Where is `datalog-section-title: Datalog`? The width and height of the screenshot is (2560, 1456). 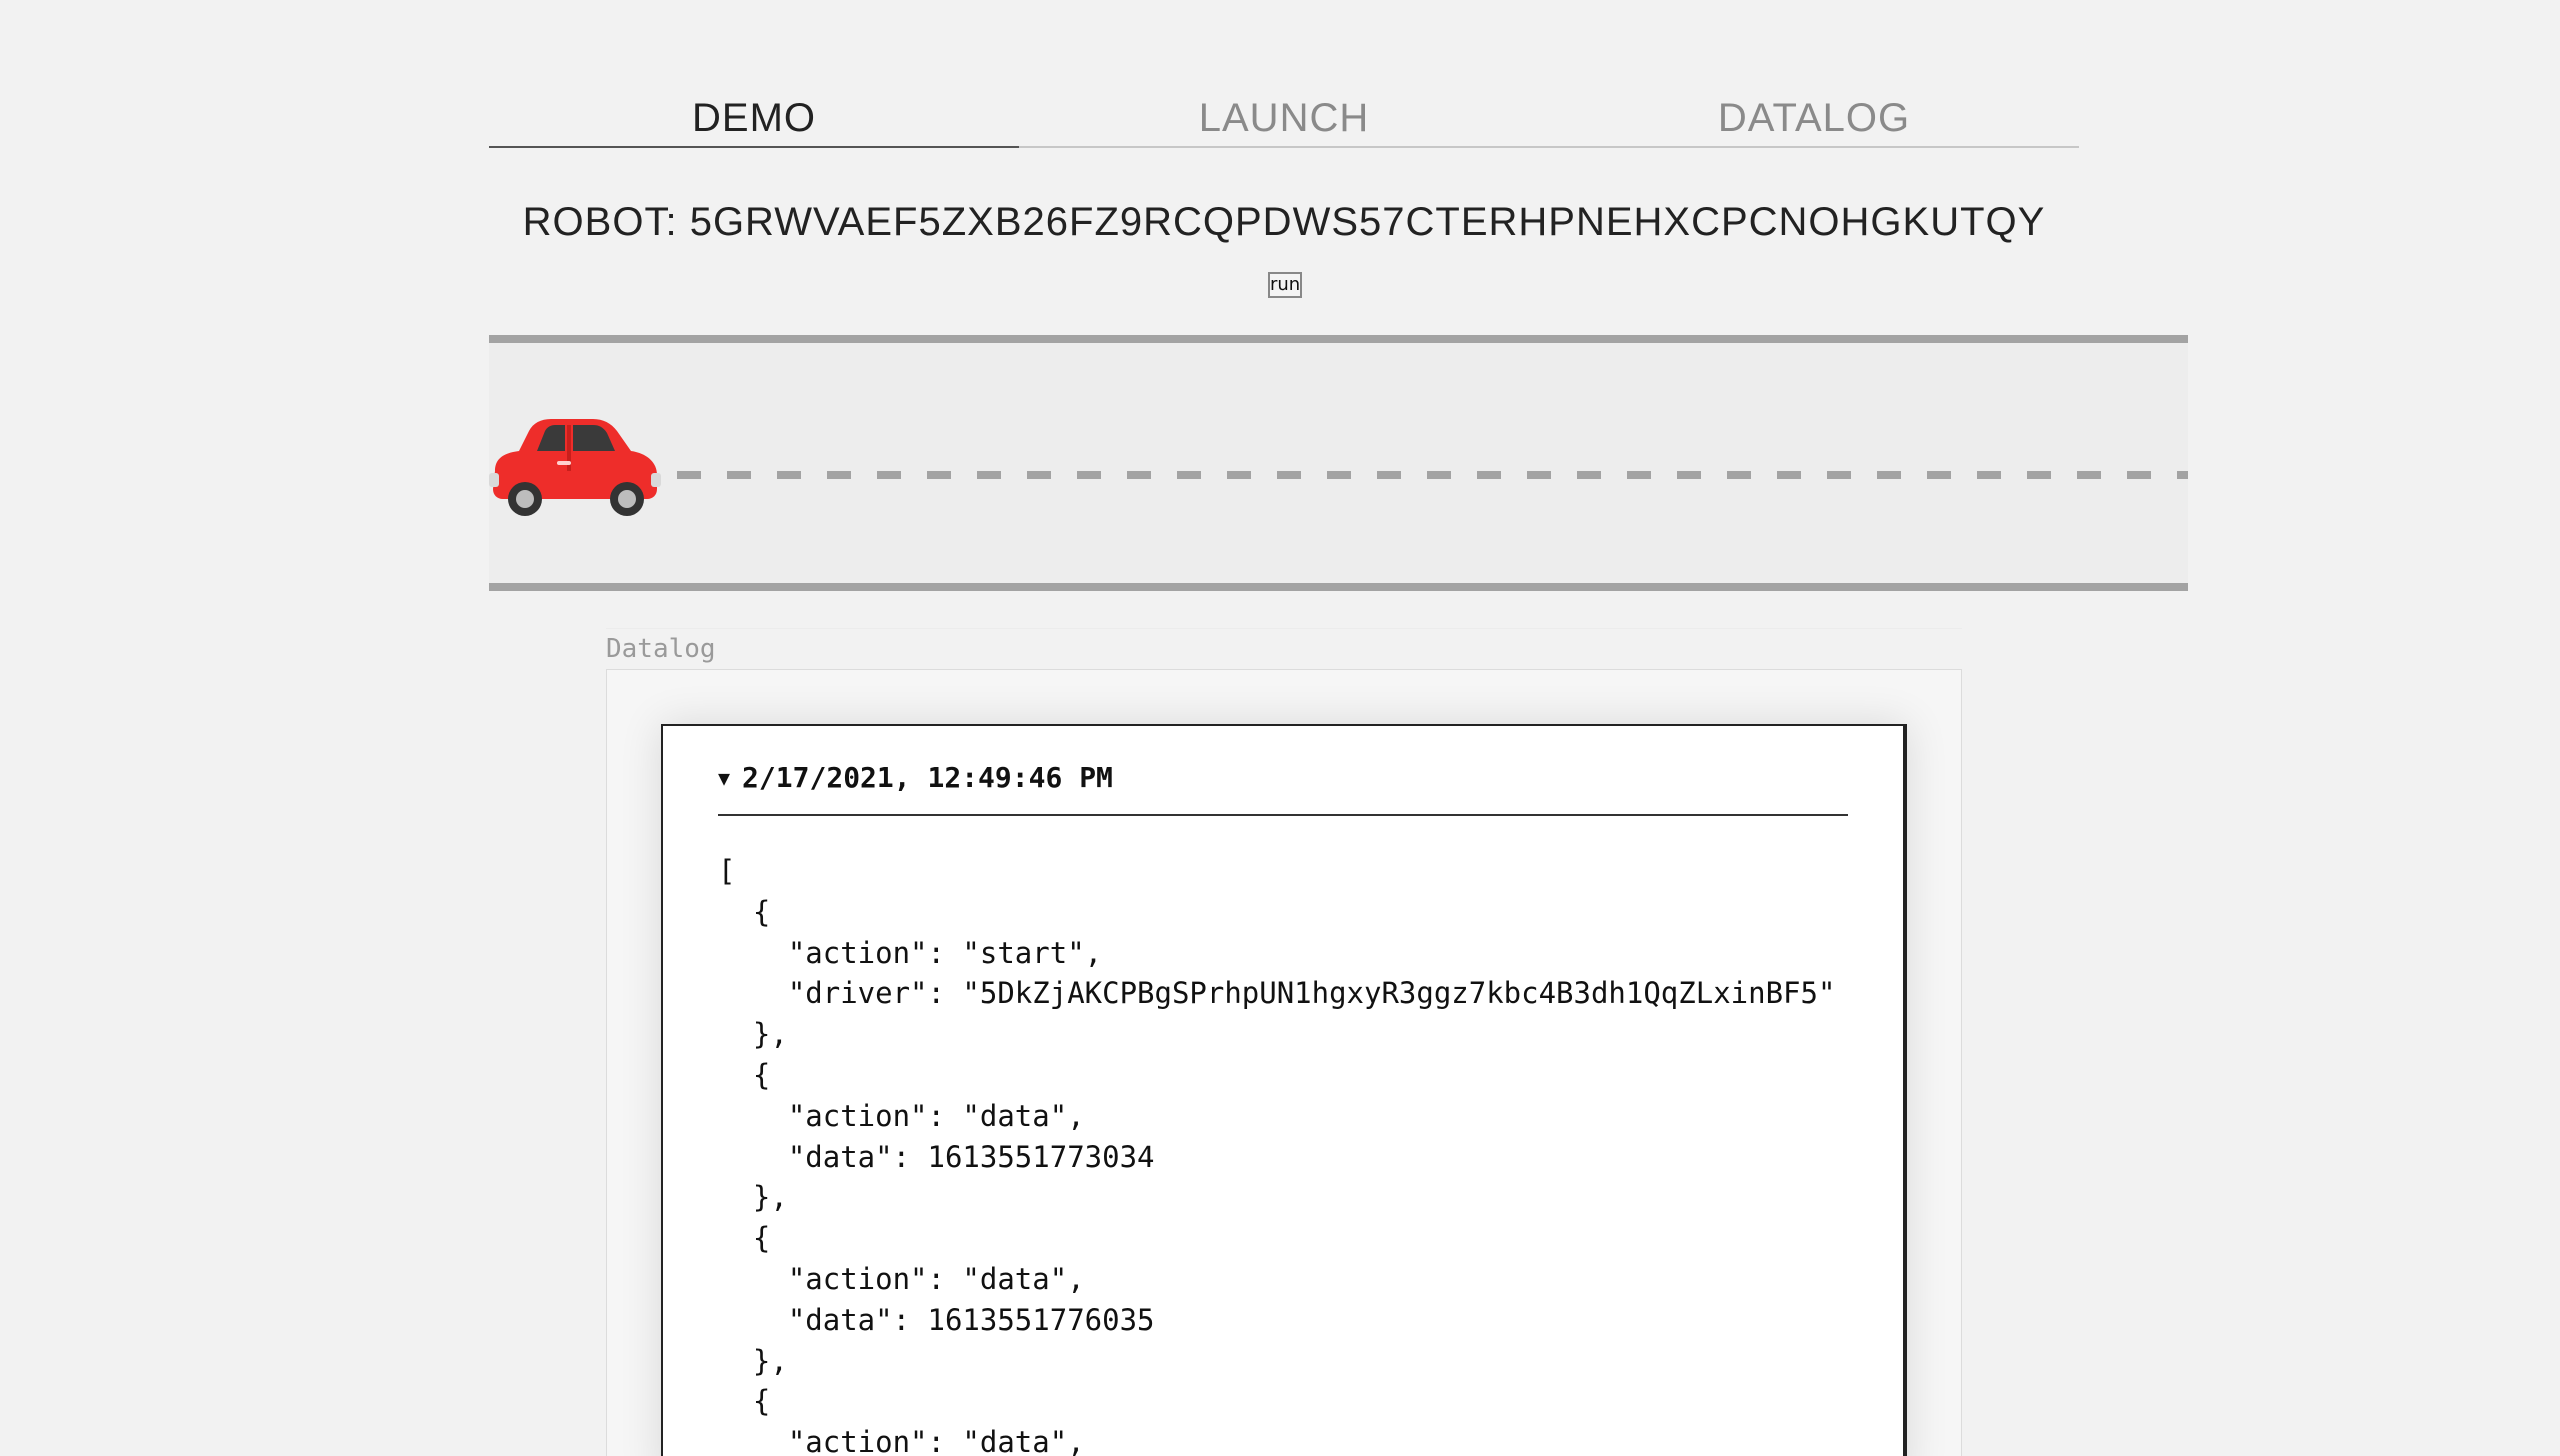 datalog-section-title: Datalog is located at coordinates (1284, 648).